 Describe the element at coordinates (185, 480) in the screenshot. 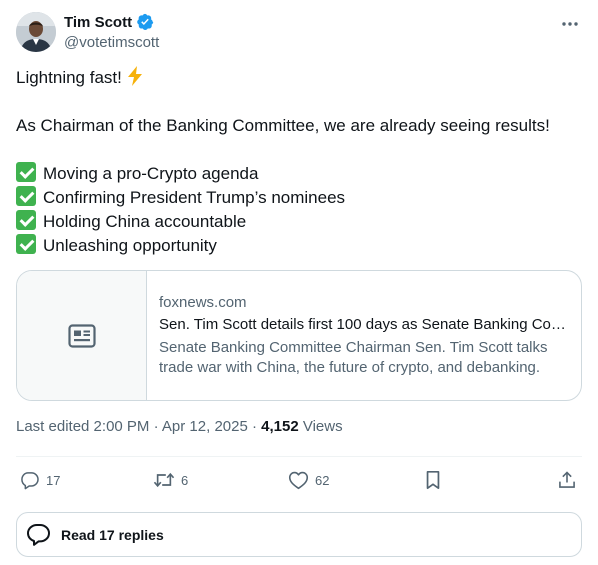

I see `repost-count: 6` at that location.